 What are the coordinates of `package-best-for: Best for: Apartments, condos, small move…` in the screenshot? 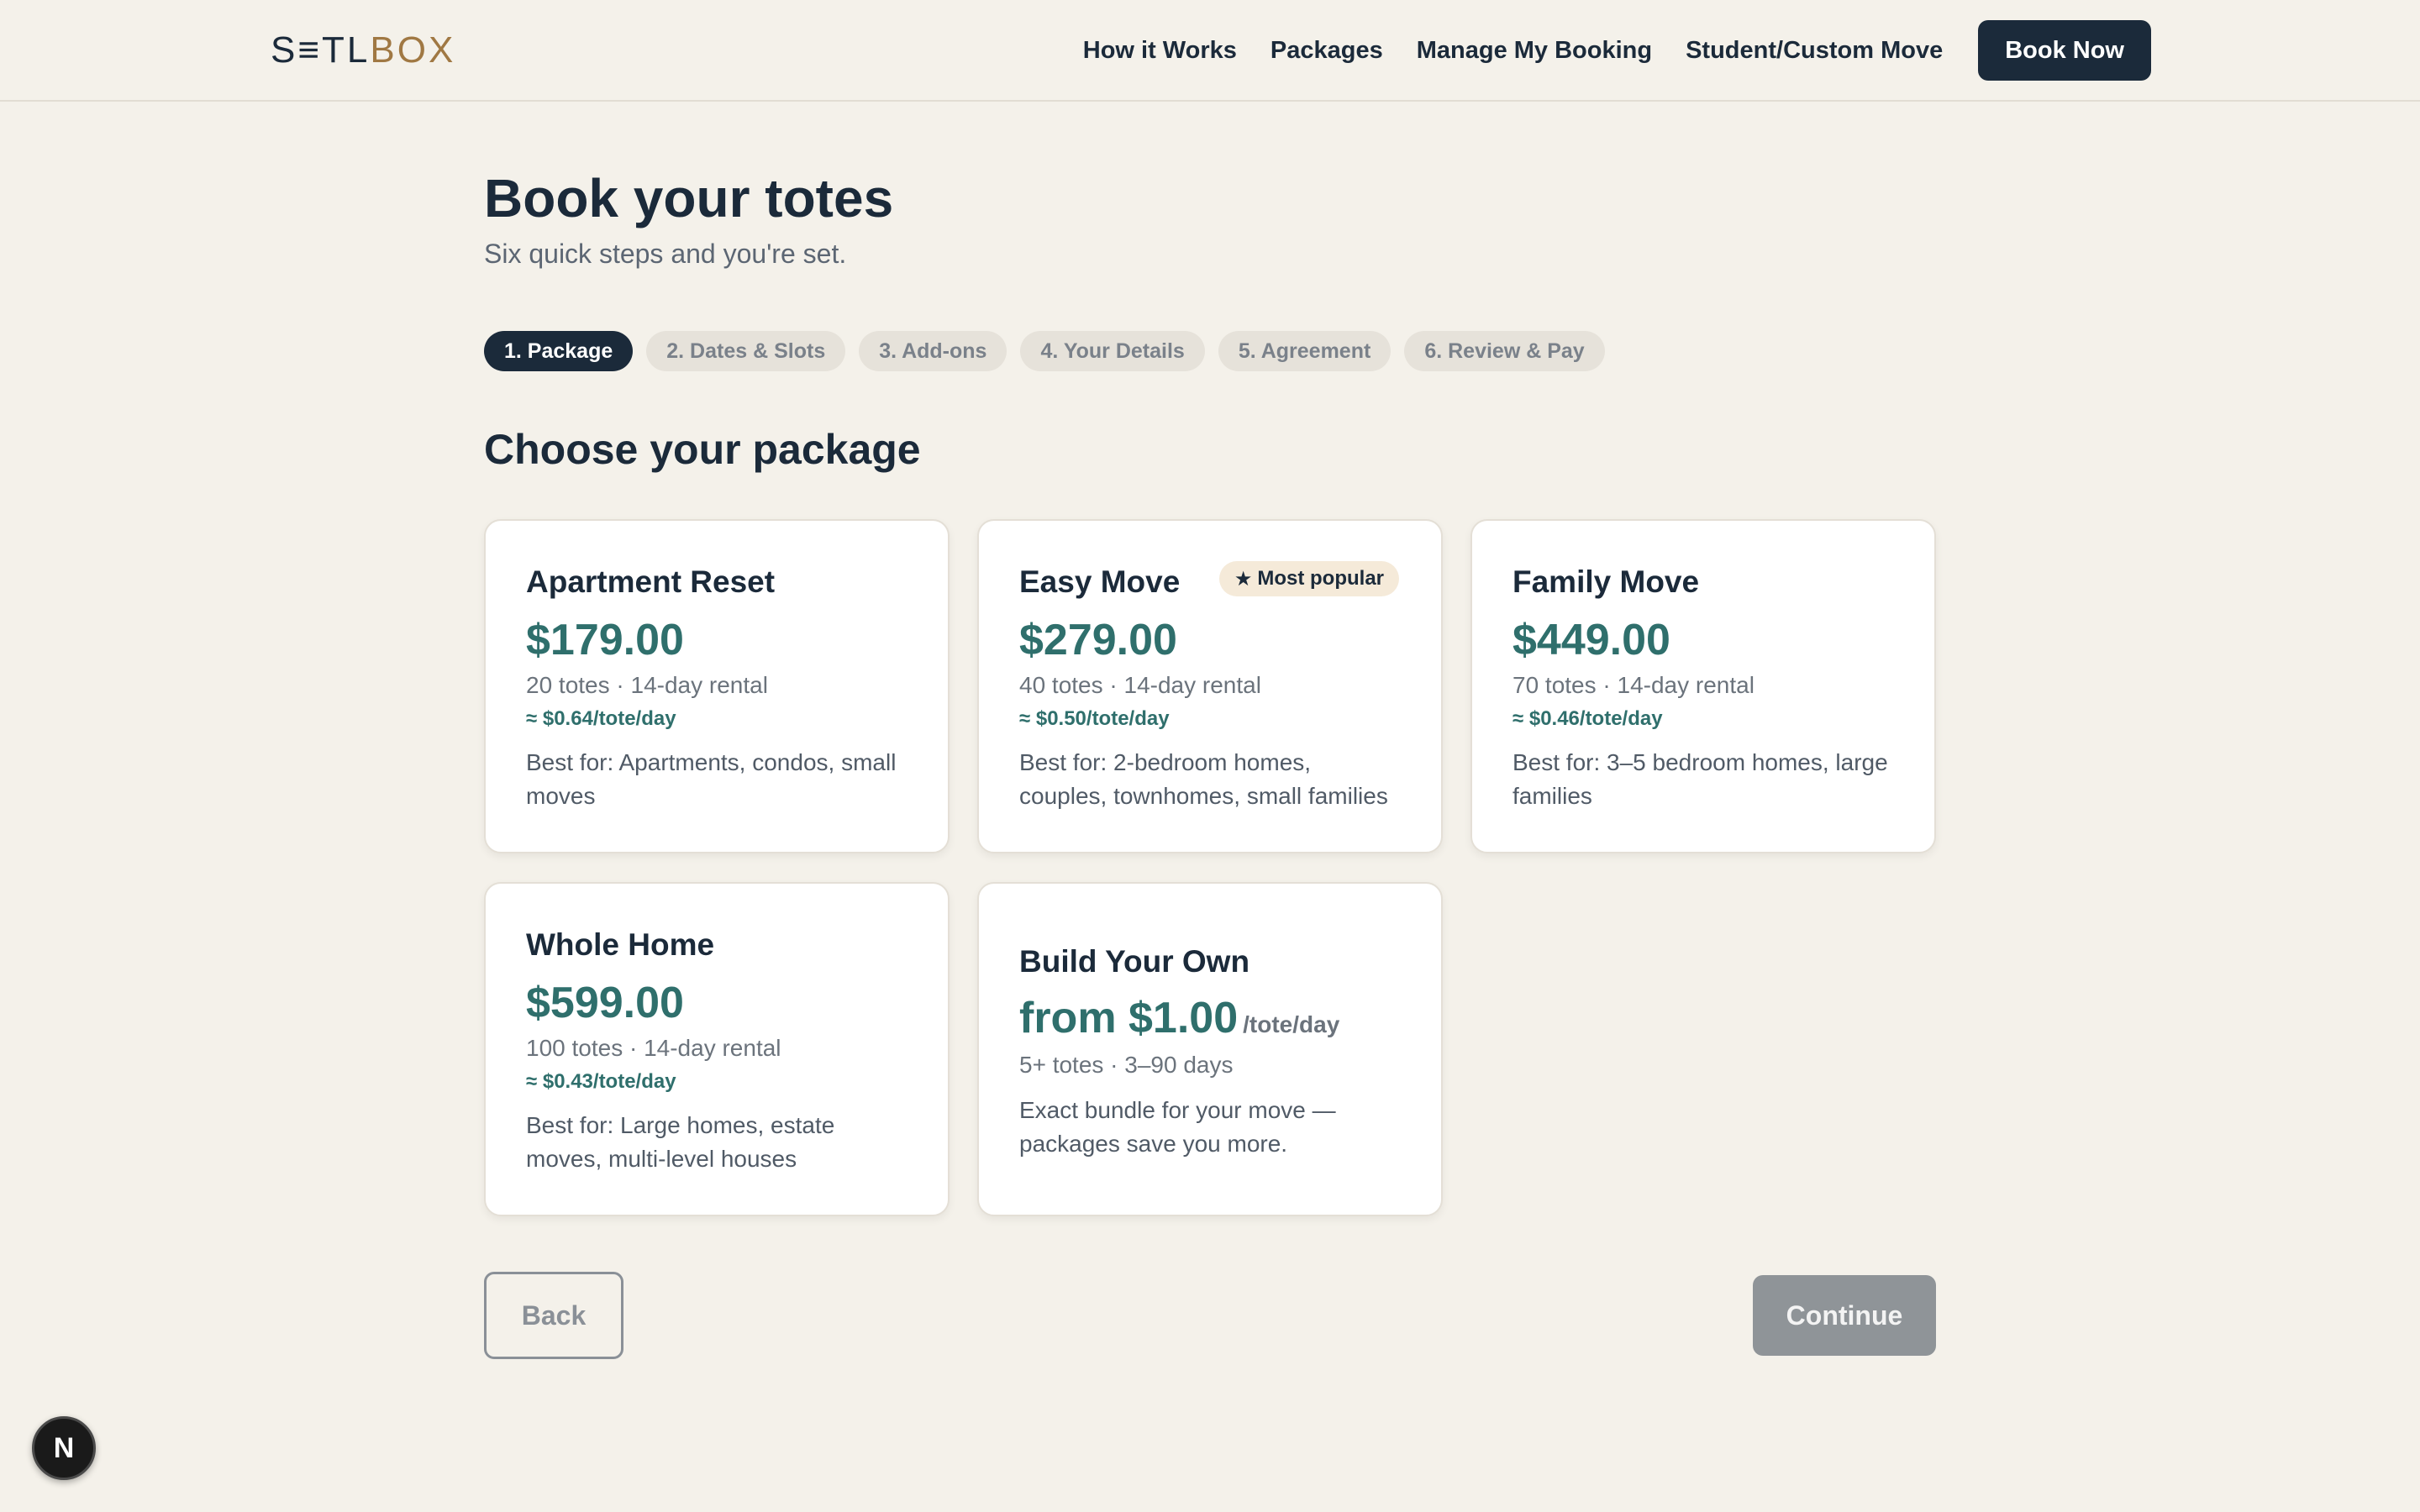 It's located at (711, 779).